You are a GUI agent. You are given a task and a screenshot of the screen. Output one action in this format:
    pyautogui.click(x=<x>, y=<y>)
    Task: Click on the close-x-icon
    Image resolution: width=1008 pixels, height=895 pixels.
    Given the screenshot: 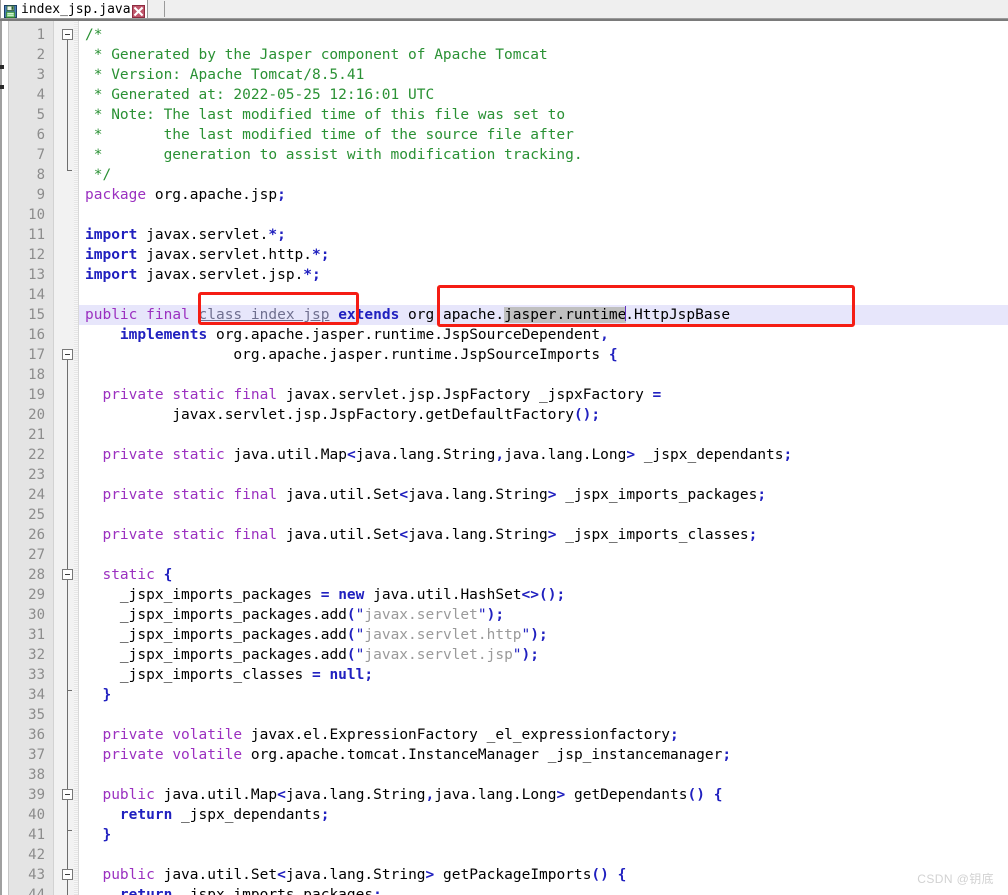 What is the action you would take?
    pyautogui.click(x=138, y=10)
    